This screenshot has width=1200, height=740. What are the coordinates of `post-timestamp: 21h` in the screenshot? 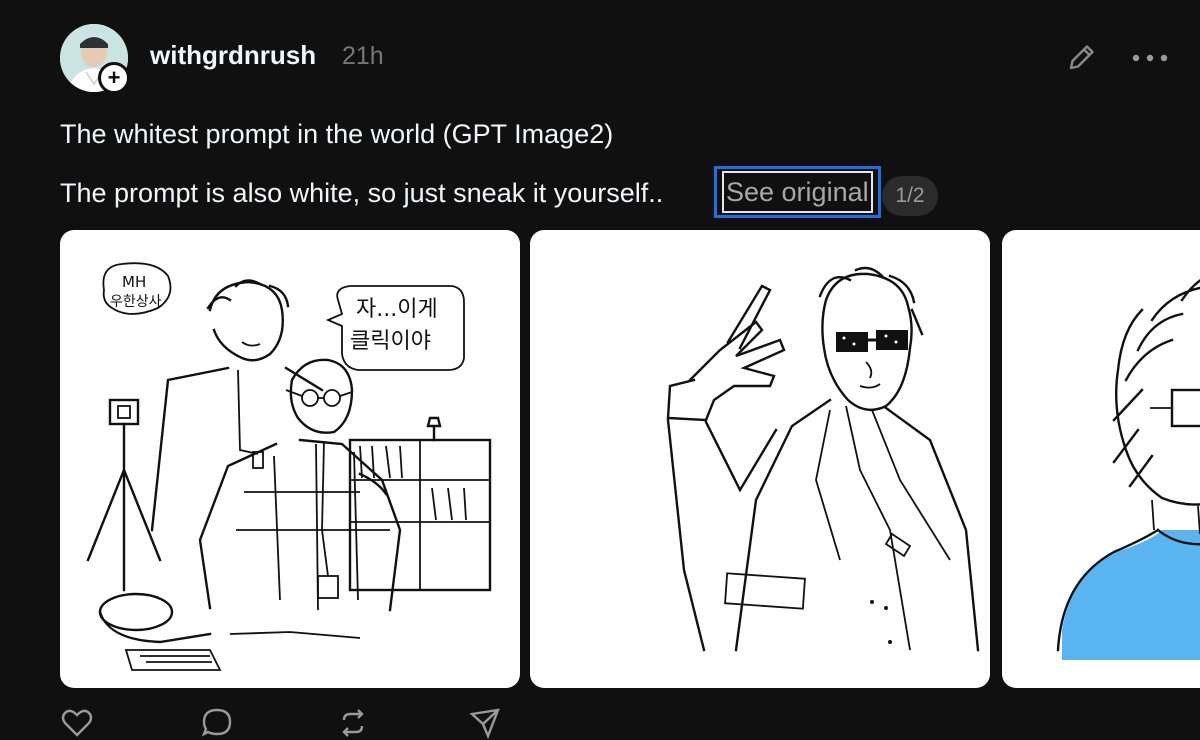 It's located at (363, 56).